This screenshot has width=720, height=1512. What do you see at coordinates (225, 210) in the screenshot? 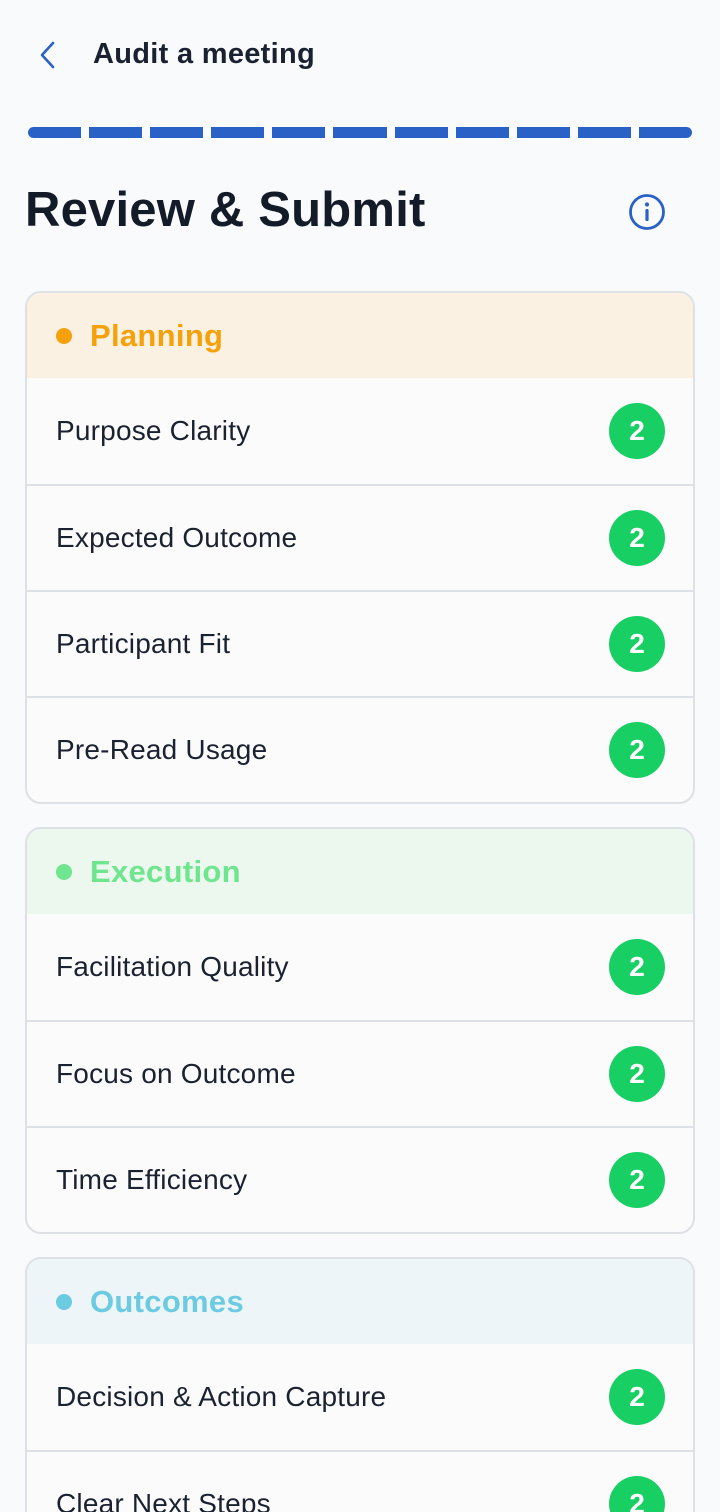
I see `page-title: Review & Submit` at bounding box center [225, 210].